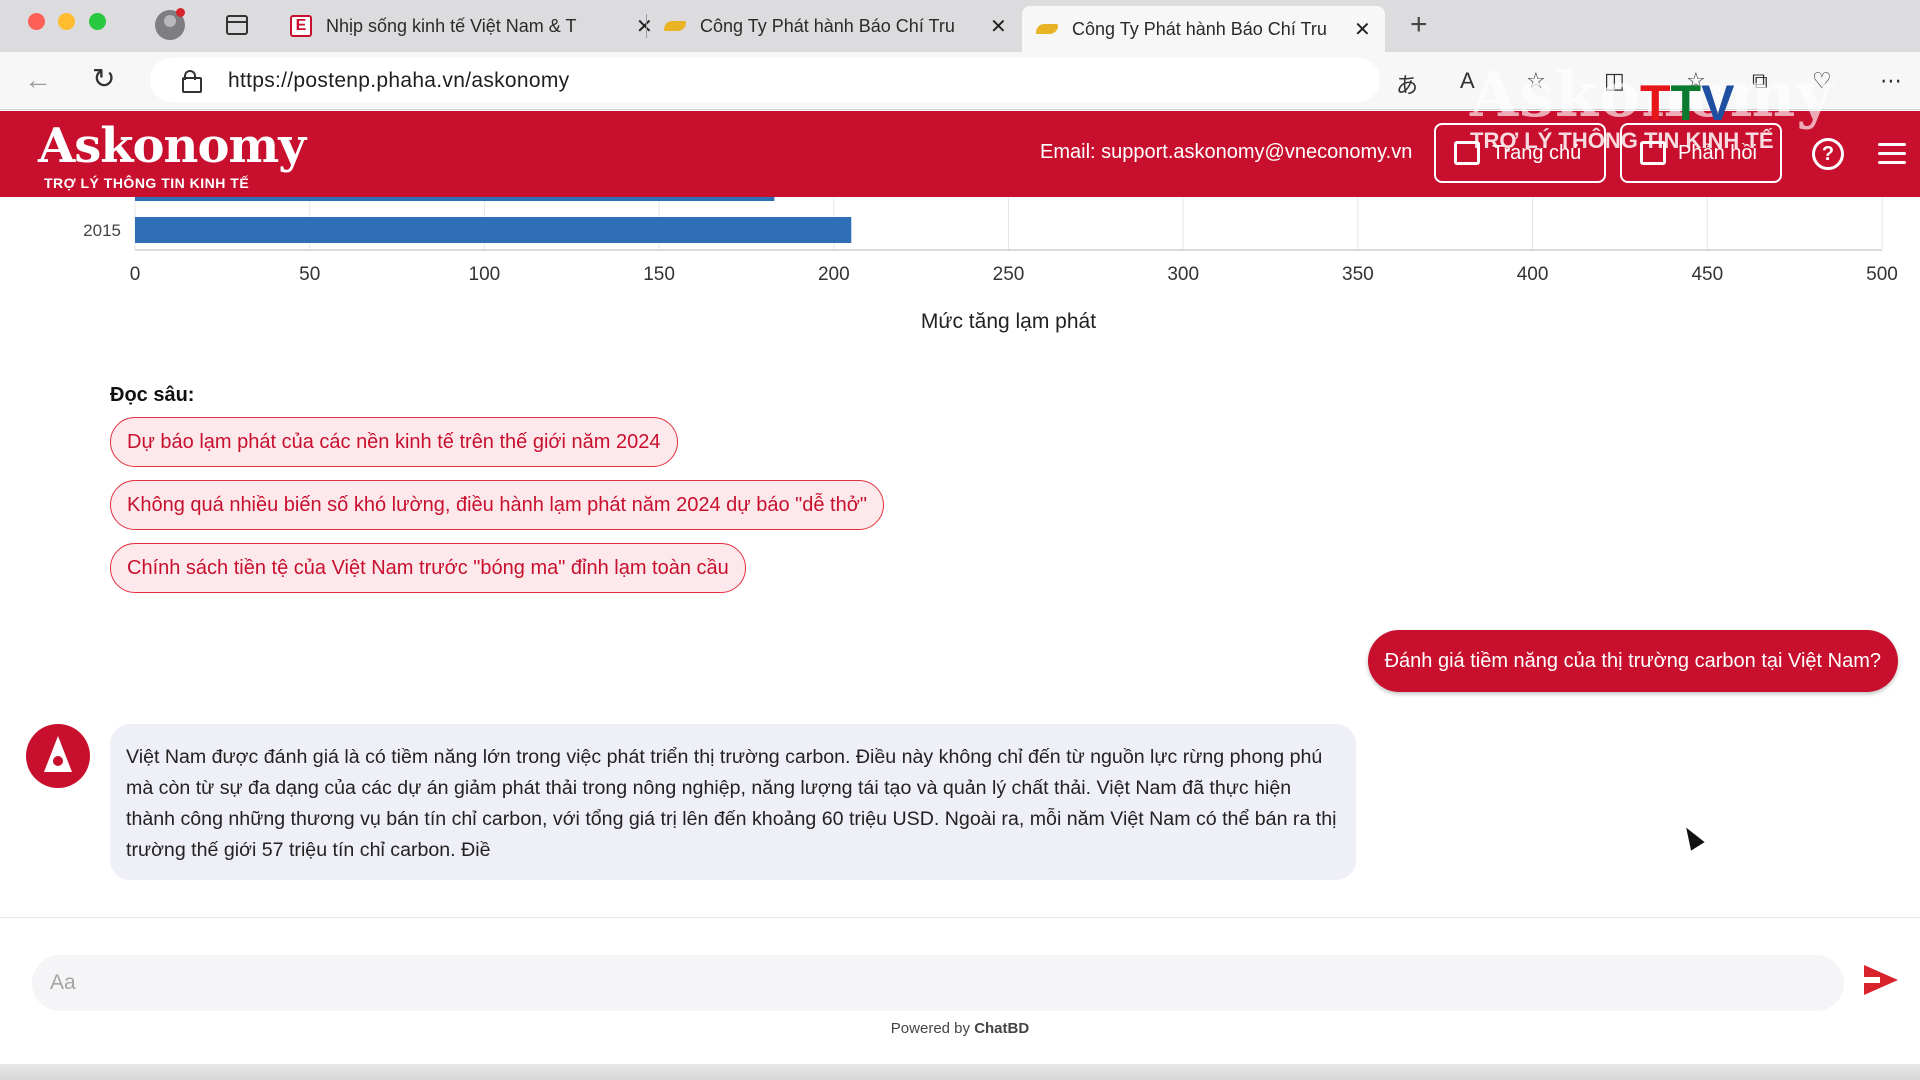 The image size is (1920, 1080). I want to click on support-email: Email: support.askonomy@vneconomy.vn, so click(1226, 152).